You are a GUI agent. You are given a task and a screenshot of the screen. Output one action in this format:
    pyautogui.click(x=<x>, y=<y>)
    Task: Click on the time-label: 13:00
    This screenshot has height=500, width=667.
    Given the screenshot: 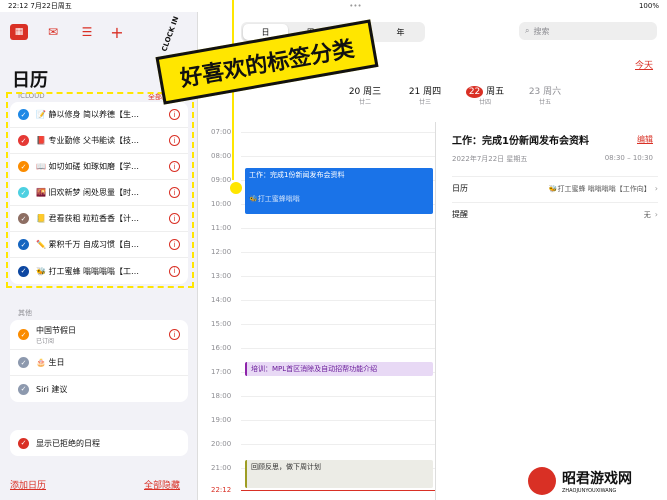 What is the action you would take?
    pyautogui.click(x=221, y=276)
    